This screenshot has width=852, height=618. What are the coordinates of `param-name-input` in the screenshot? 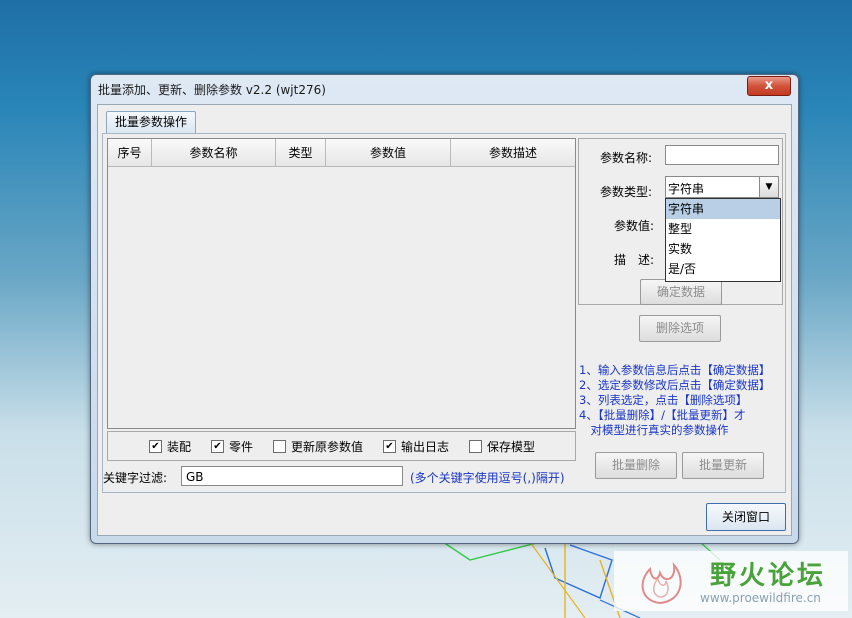 It's located at (722, 155).